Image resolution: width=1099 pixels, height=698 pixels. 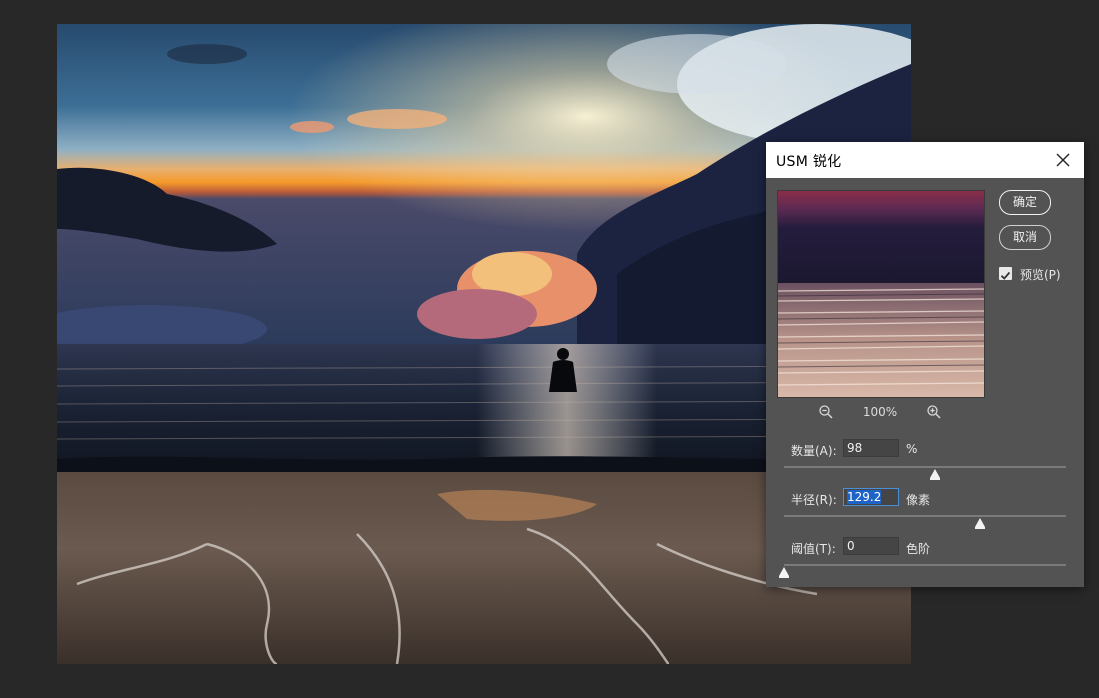 What do you see at coordinates (851, 546) in the screenshot?
I see `threshold-value: 0` at bounding box center [851, 546].